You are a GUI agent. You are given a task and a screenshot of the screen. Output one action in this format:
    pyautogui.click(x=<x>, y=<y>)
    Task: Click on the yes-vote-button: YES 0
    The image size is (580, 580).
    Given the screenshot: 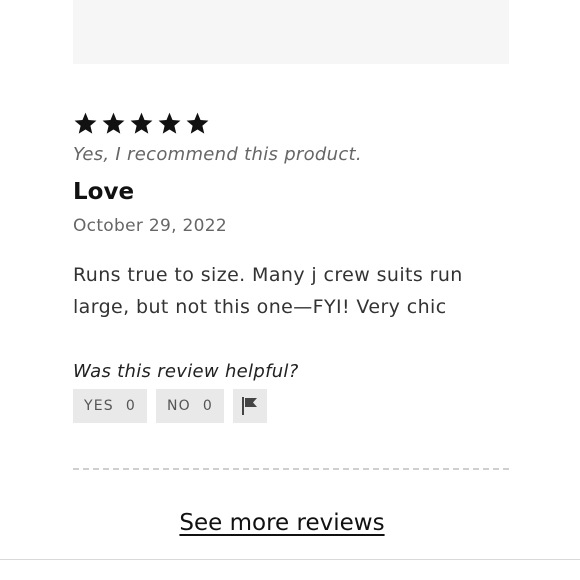 What is the action you would take?
    pyautogui.click(x=110, y=406)
    